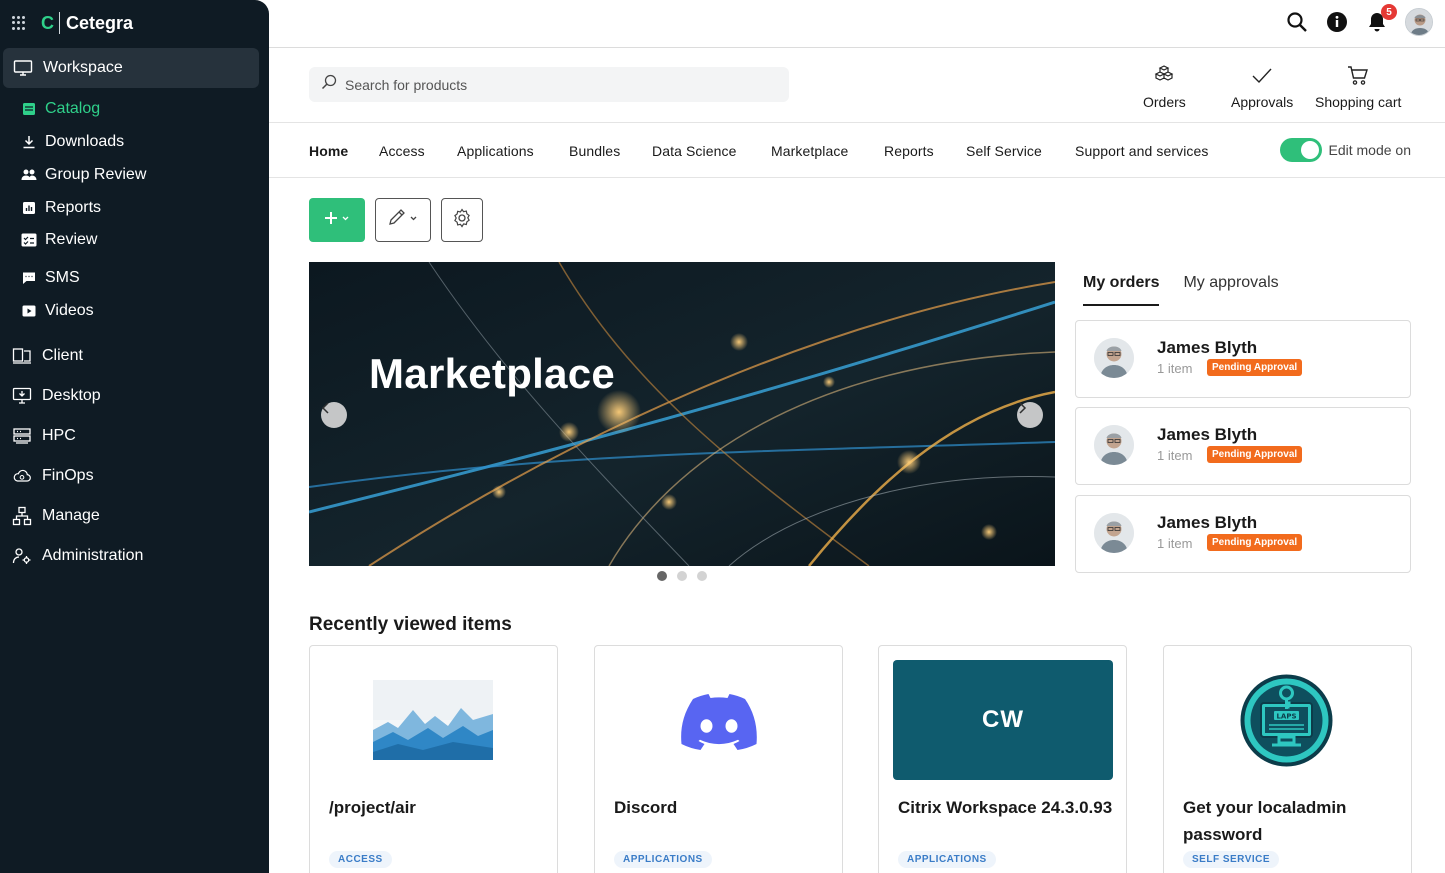 The image size is (1445, 873). What do you see at coordinates (1265, 821) in the screenshot?
I see `card-title: Get your localadmin password` at bounding box center [1265, 821].